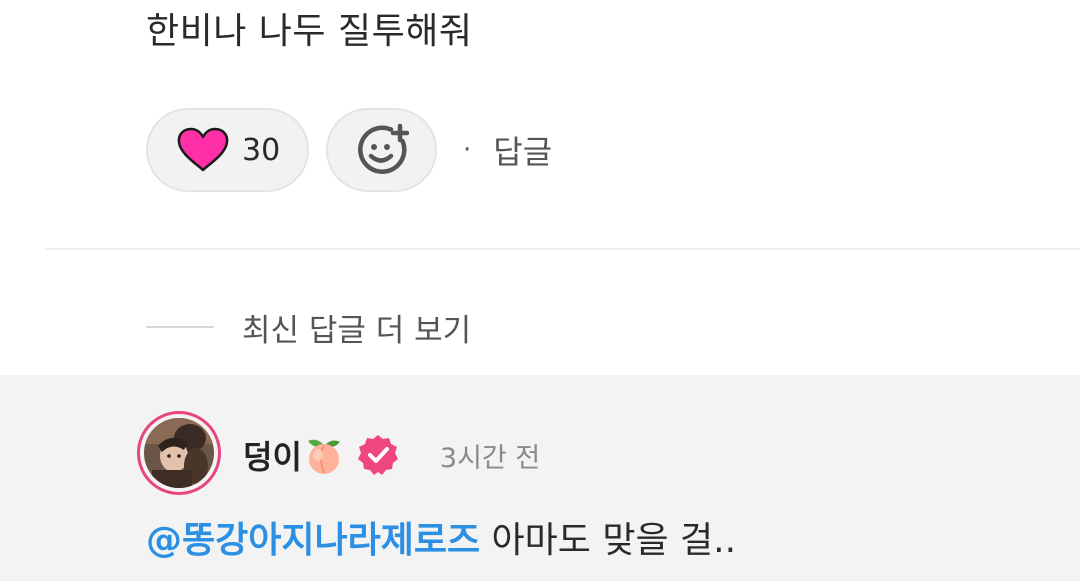  What do you see at coordinates (490, 458) in the screenshot?
I see `timestamp: 3시간 전` at bounding box center [490, 458].